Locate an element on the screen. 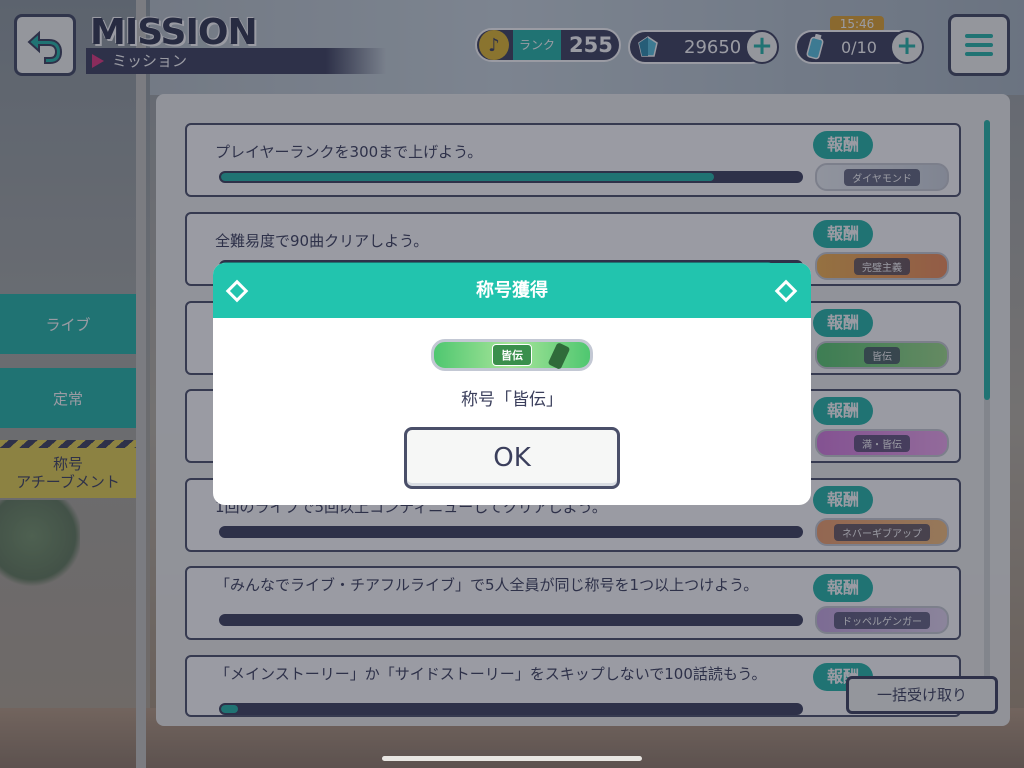 Image resolution: width=1024 pixels, height=768 pixels. home-indicator is located at coordinates (512, 758).